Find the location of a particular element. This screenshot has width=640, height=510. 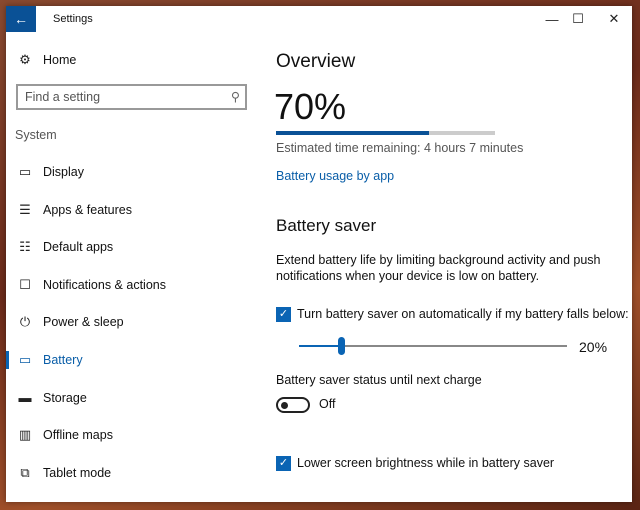

map-icon: ▥ is located at coordinates (25, 435).